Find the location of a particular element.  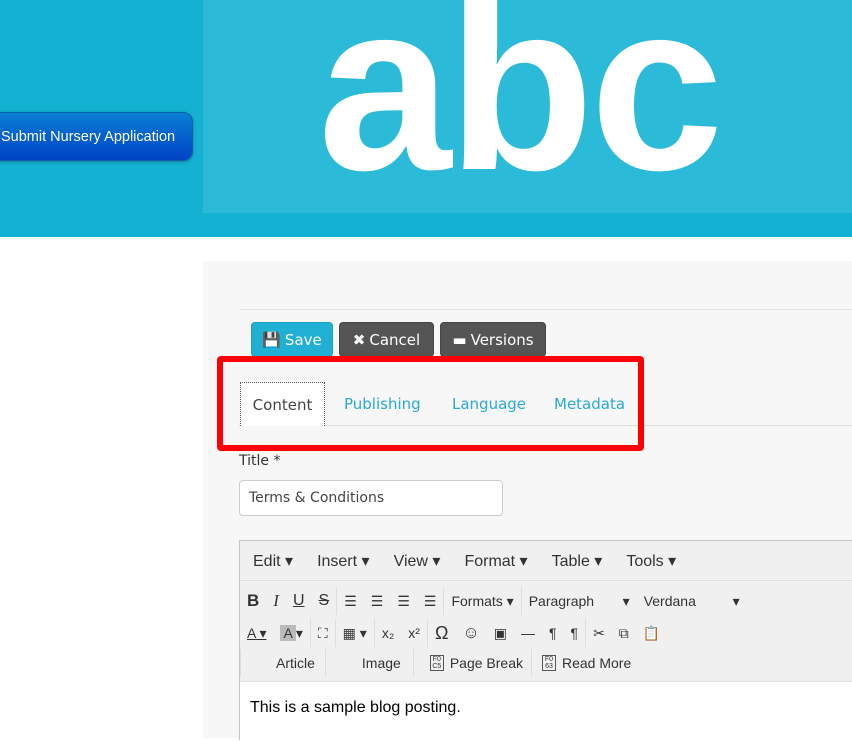

menu-tools: Tools ▾ is located at coordinates (651, 561).